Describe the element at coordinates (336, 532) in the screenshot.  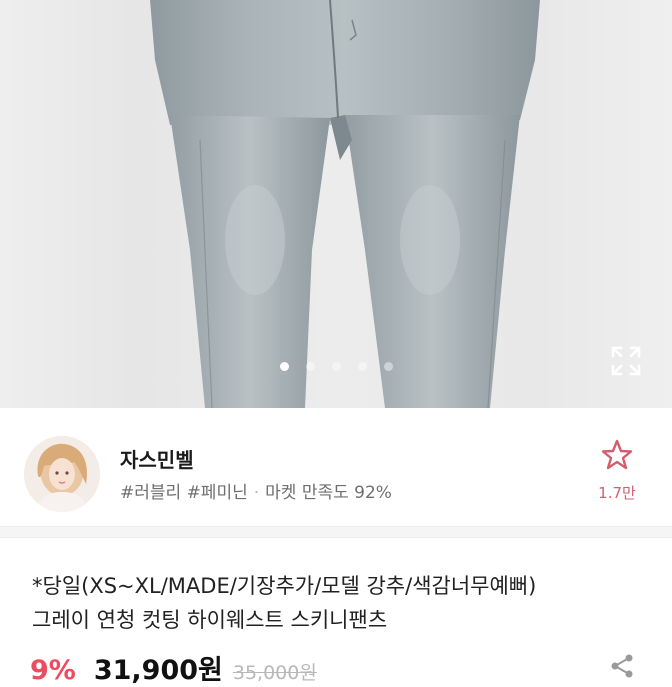
I see `section-divider` at that location.